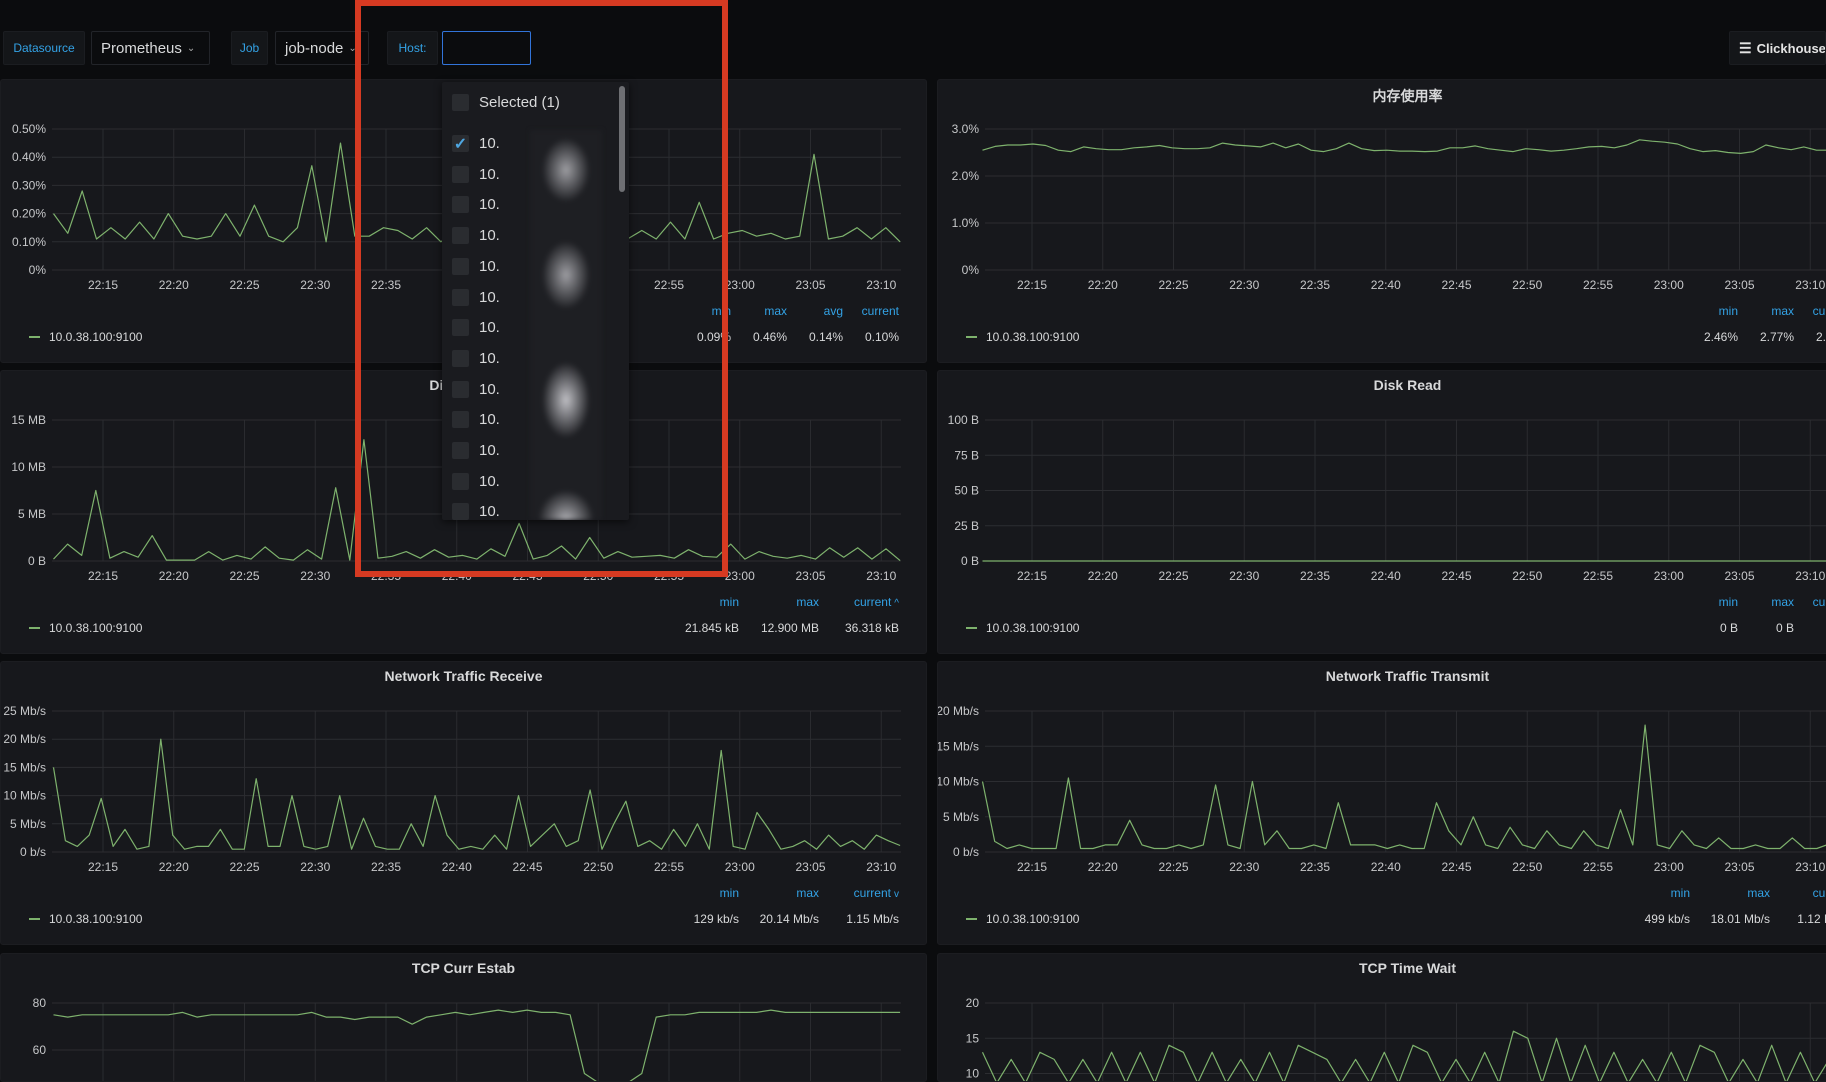  What do you see at coordinates (476, 144) in the screenshot?
I see `host-option: ✓ 10.` at bounding box center [476, 144].